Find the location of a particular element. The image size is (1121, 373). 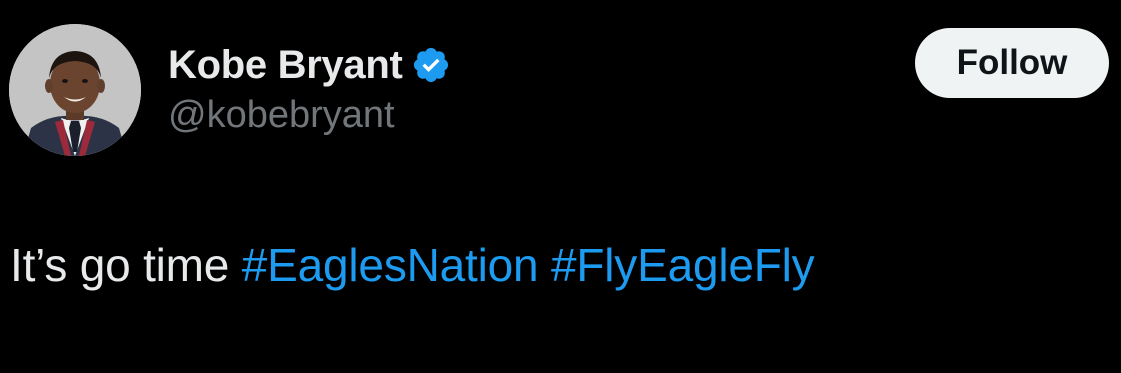

user-handle: @kobebryant is located at coordinates (309, 115).